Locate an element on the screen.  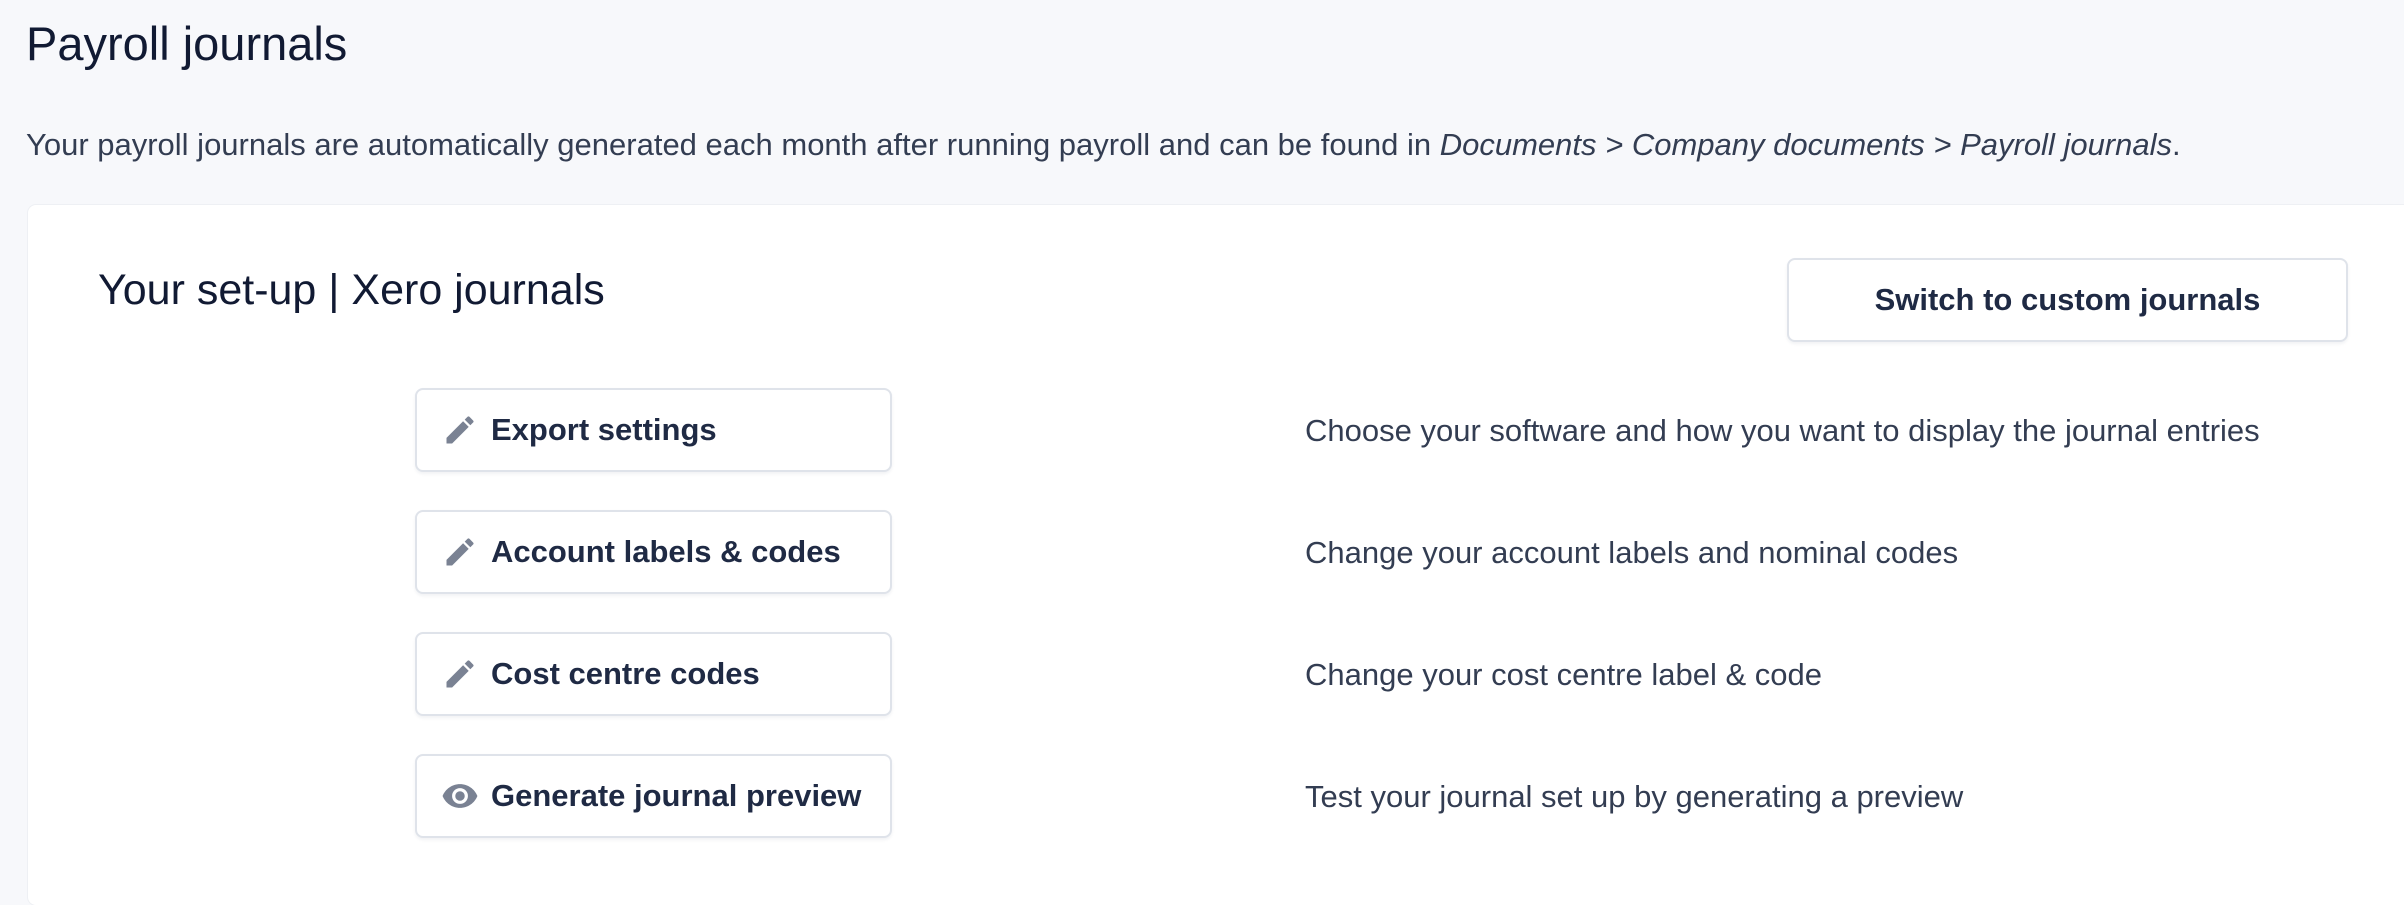
cost-centre-codes-label: Cost centre codes is located at coordinates (625, 673).